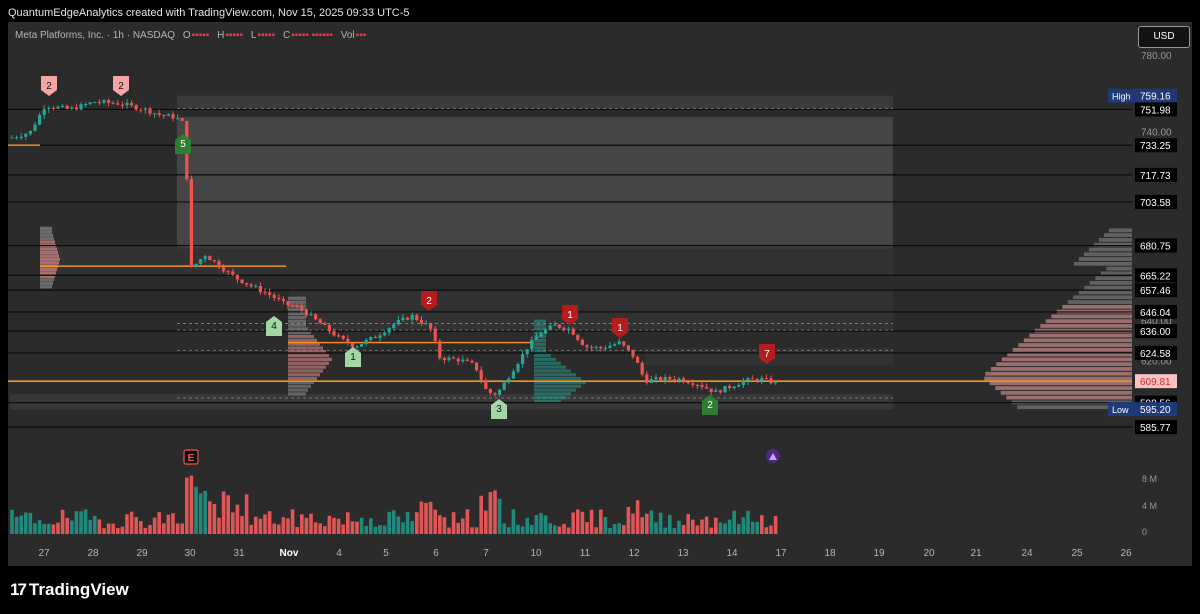  What do you see at coordinates (1155, 291) in the screenshot?
I see `price-label-7: 657.46` at bounding box center [1155, 291].